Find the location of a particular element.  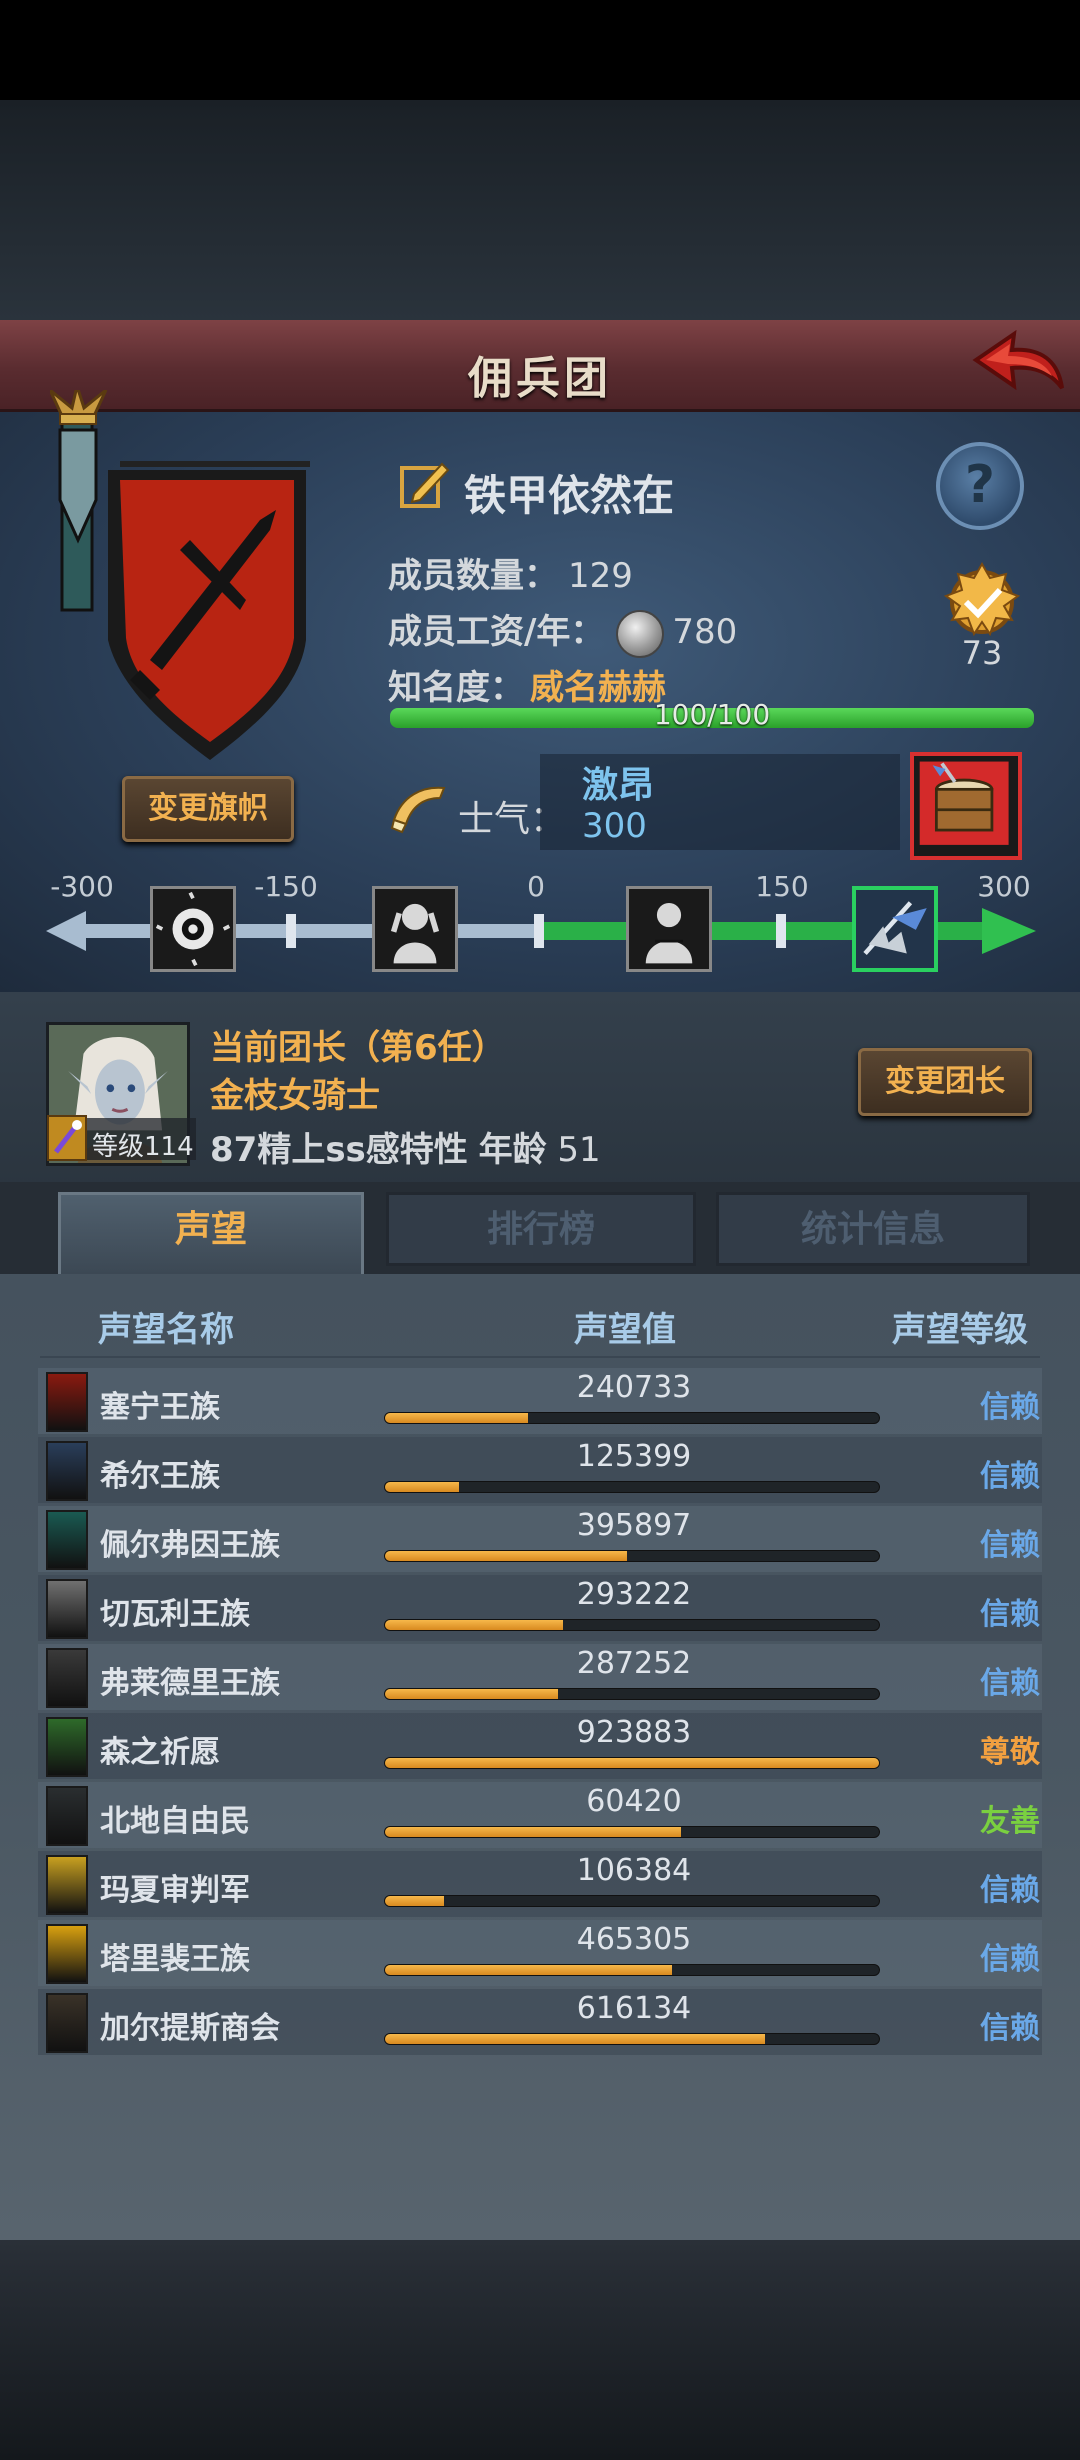

commander-trait-text: 87精上ss感特性 is located at coordinates (339, 1150).